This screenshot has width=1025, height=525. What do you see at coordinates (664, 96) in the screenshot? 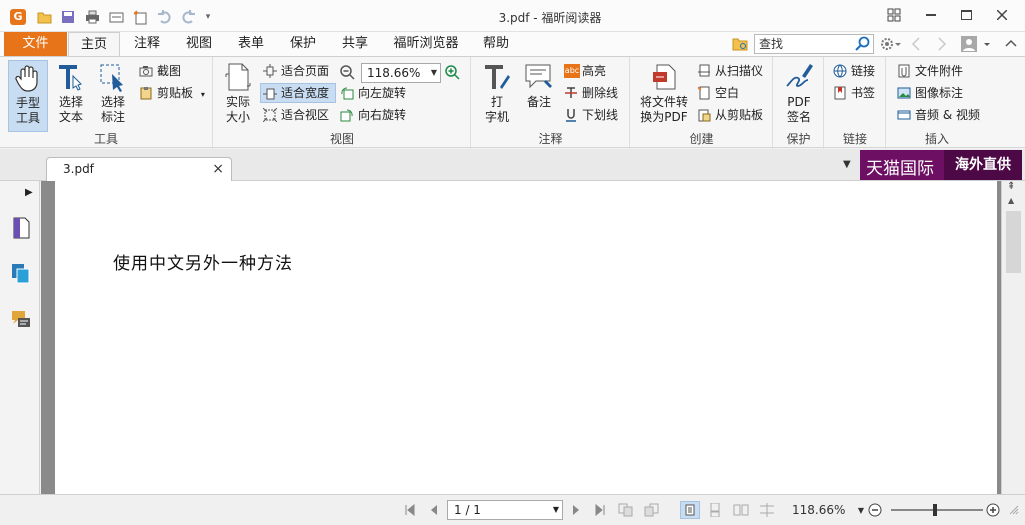
I see `convert-to-pdf-button: 将文件转 换为PDF` at bounding box center [664, 96].